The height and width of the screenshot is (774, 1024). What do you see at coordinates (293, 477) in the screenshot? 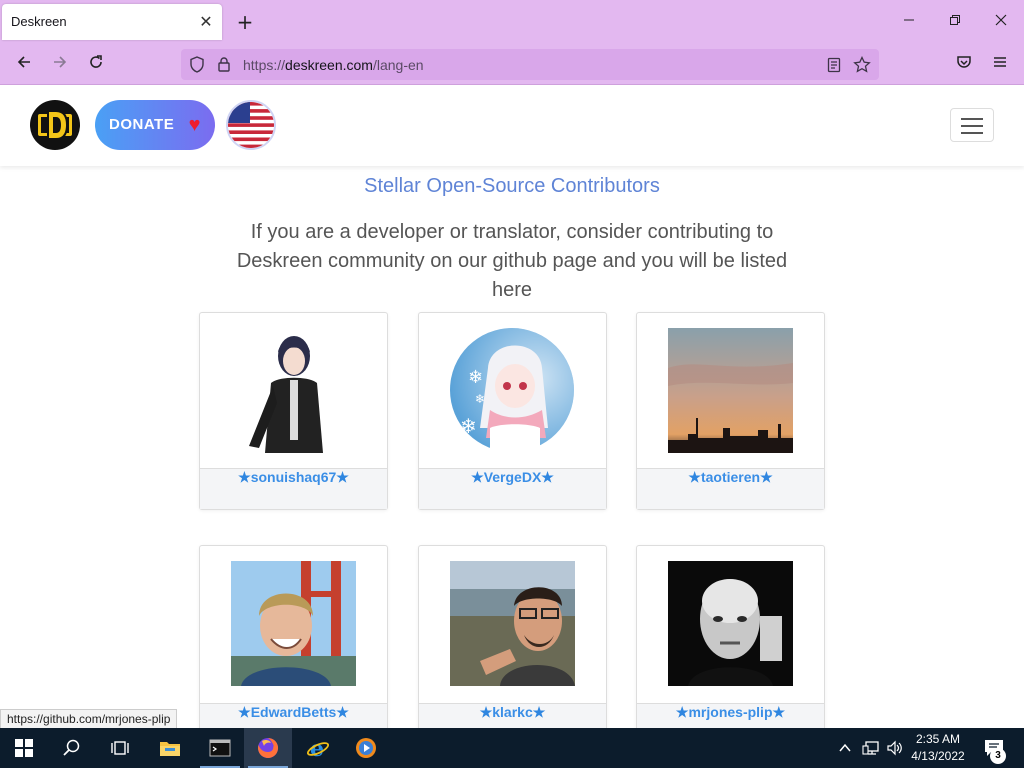
I see `contributor-name-text: sonuishaq67` at bounding box center [293, 477].